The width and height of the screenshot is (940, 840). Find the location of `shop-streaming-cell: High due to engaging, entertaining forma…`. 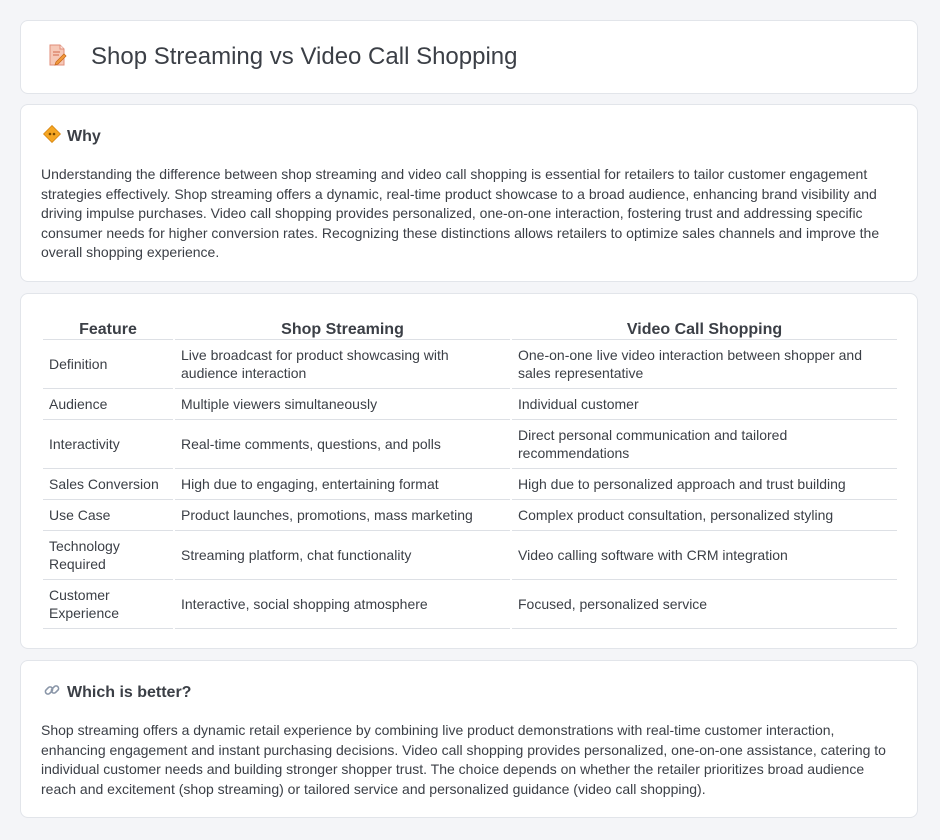

shop-streaming-cell: High due to engaging, entertaining forma… is located at coordinates (342, 484).